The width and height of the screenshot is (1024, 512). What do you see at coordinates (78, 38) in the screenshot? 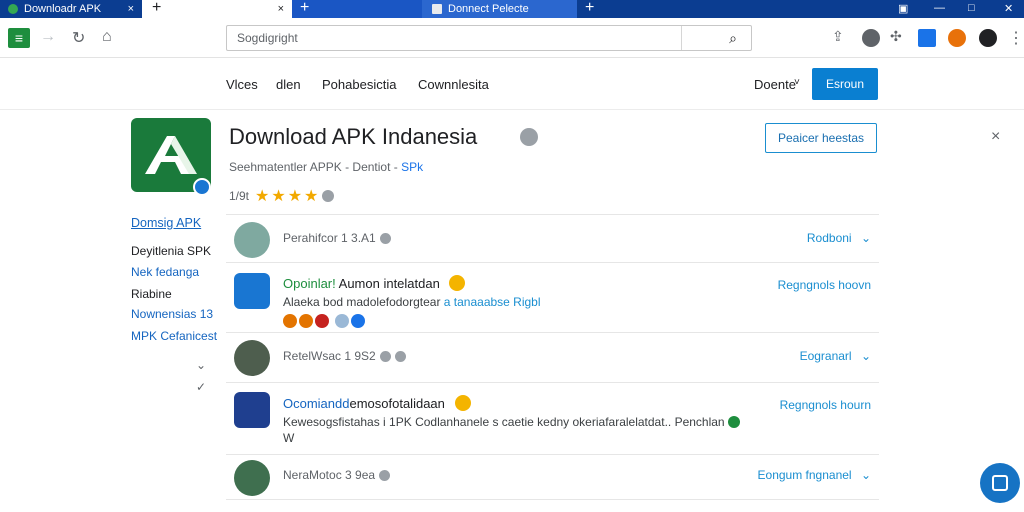
I see `reload-icon: ↻` at bounding box center [78, 38].